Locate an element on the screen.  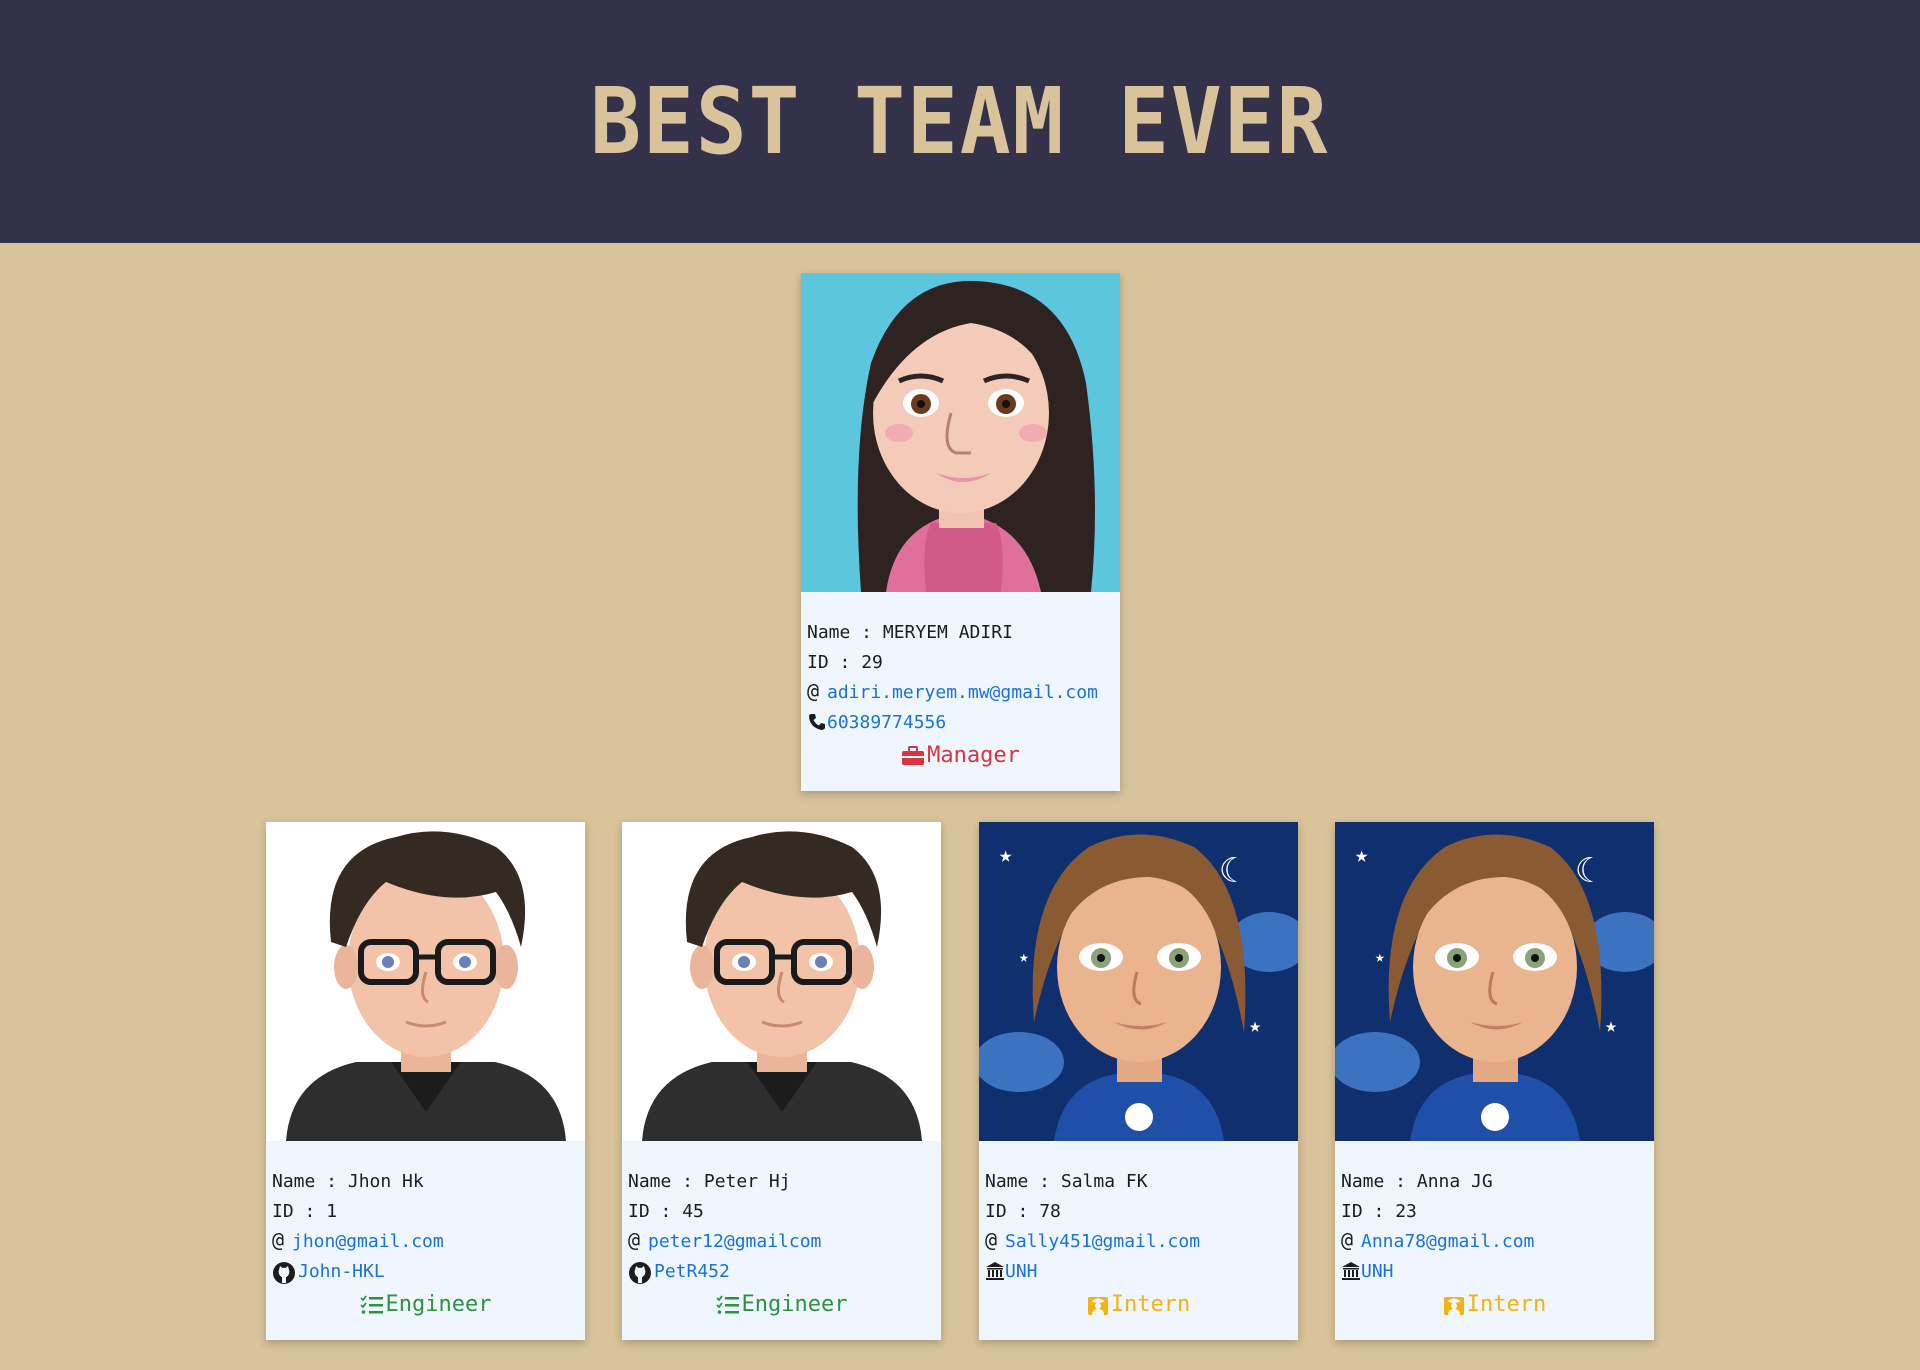
email-link: peter12@gmailcom is located at coordinates (734, 1242).